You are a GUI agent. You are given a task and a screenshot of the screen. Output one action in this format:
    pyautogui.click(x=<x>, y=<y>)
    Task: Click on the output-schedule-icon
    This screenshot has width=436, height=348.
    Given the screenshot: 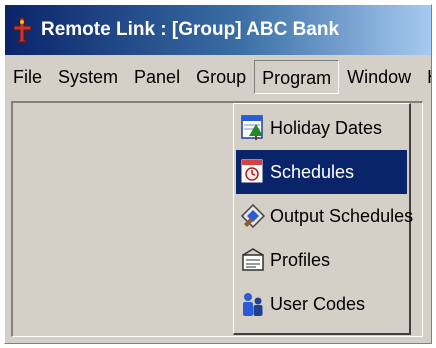 What is the action you would take?
    pyautogui.click(x=253, y=216)
    